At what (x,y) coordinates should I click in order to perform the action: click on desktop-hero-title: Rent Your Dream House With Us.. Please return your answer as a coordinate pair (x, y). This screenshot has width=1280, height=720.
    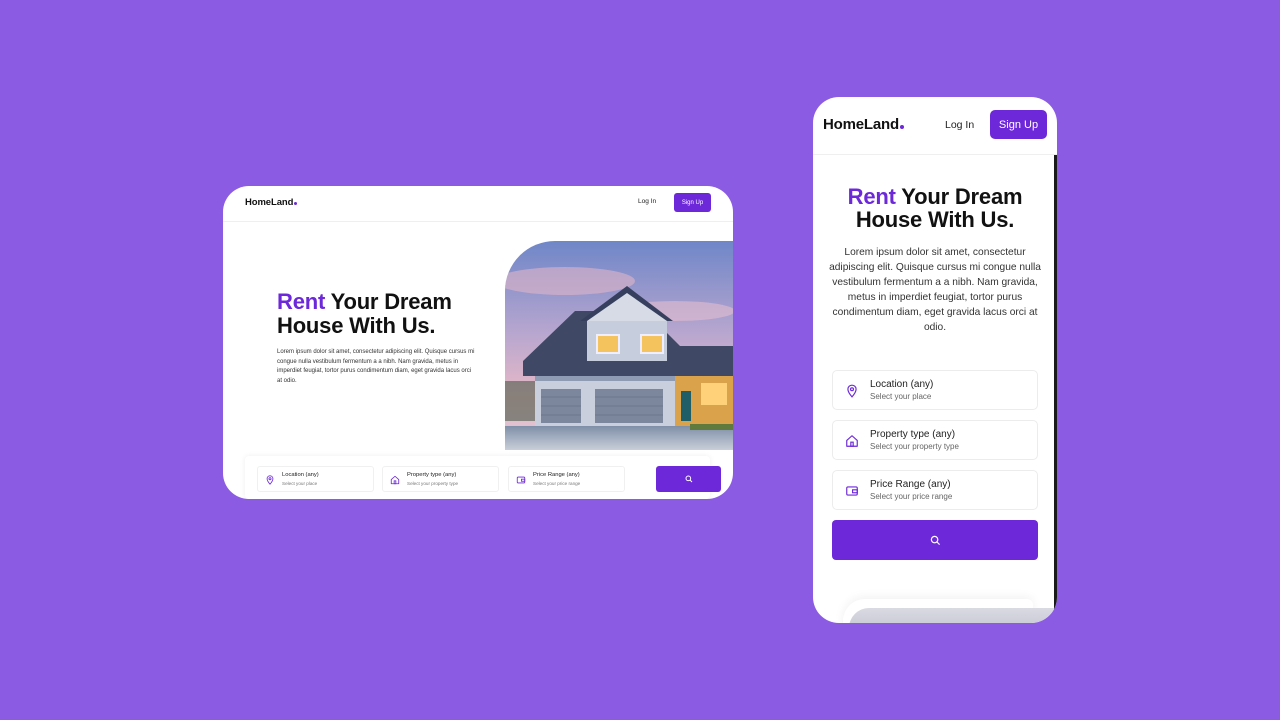
    Looking at the image, I should click on (364, 313).